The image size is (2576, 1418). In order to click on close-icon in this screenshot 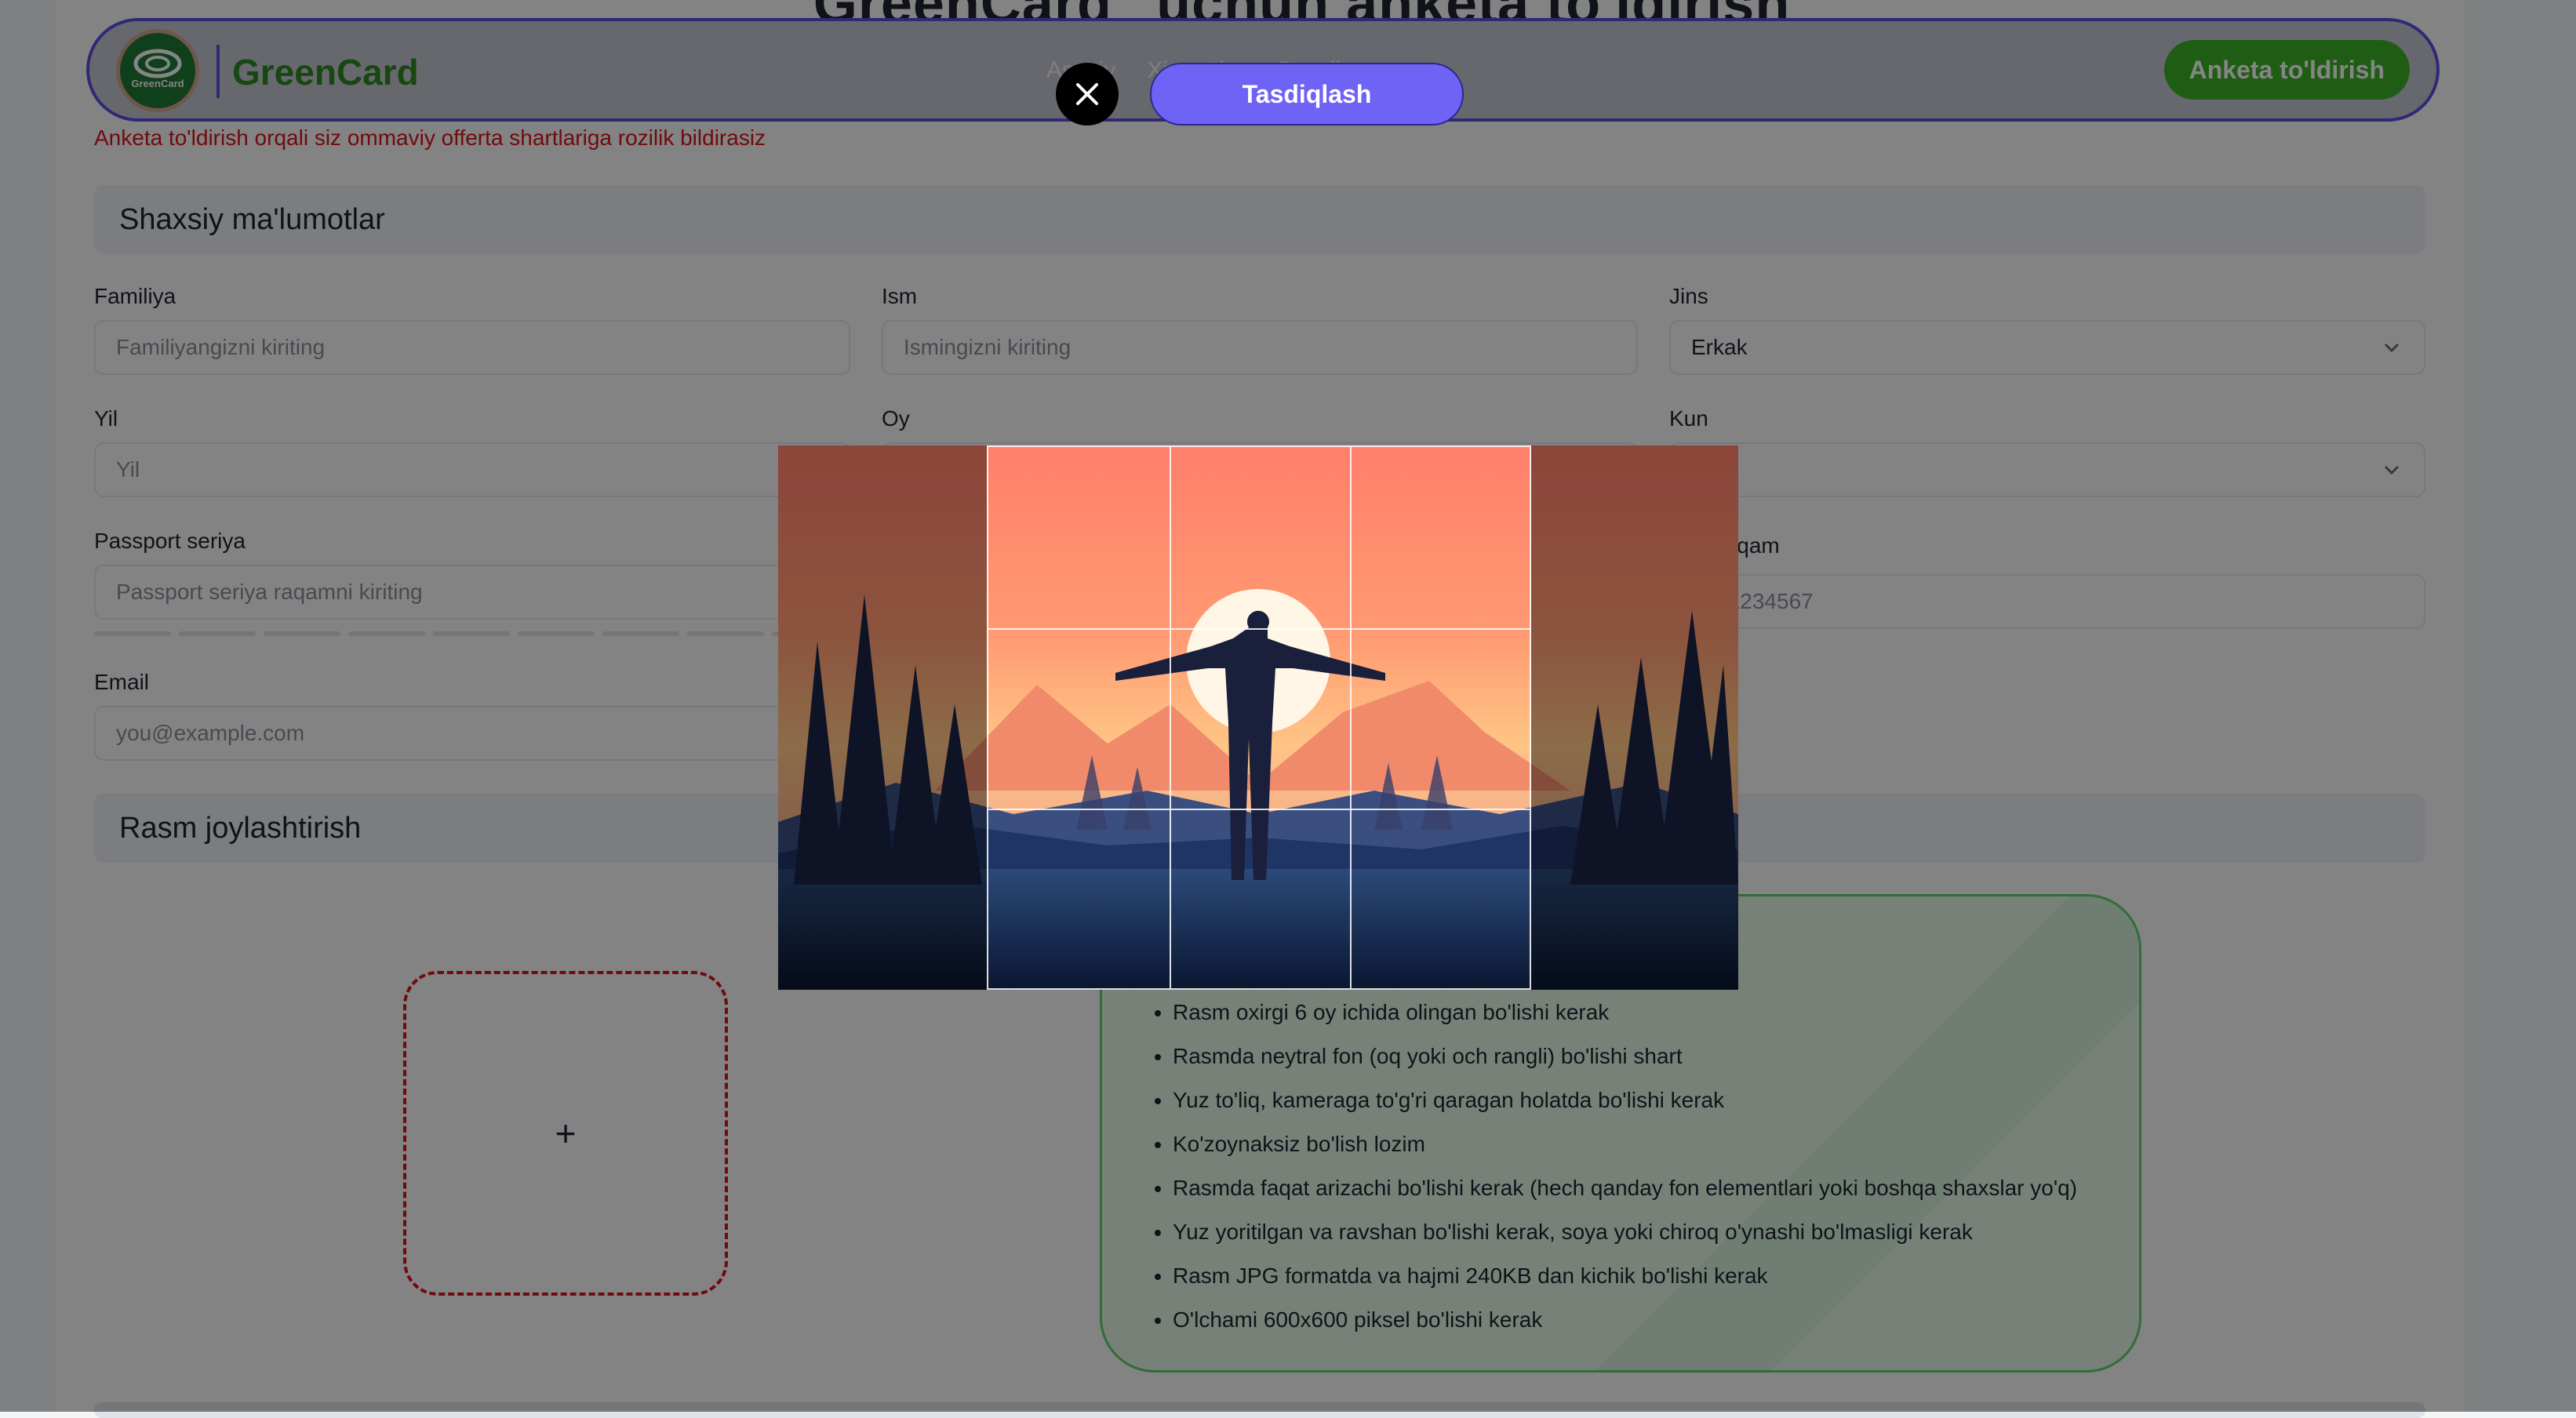, I will do `click(1087, 94)`.